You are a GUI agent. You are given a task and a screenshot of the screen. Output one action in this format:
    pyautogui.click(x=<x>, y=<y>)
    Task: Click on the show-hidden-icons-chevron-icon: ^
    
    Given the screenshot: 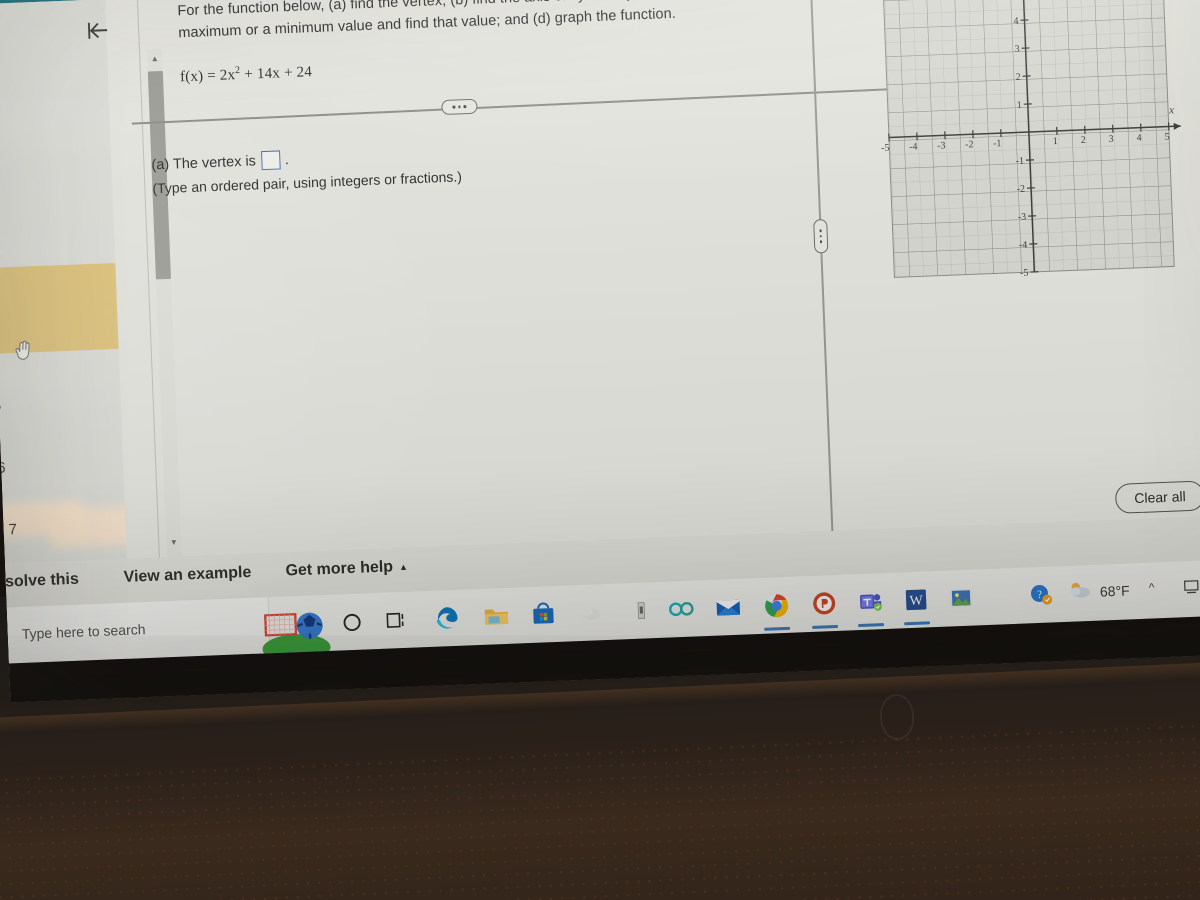 What is the action you would take?
    pyautogui.click(x=1152, y=587)
    